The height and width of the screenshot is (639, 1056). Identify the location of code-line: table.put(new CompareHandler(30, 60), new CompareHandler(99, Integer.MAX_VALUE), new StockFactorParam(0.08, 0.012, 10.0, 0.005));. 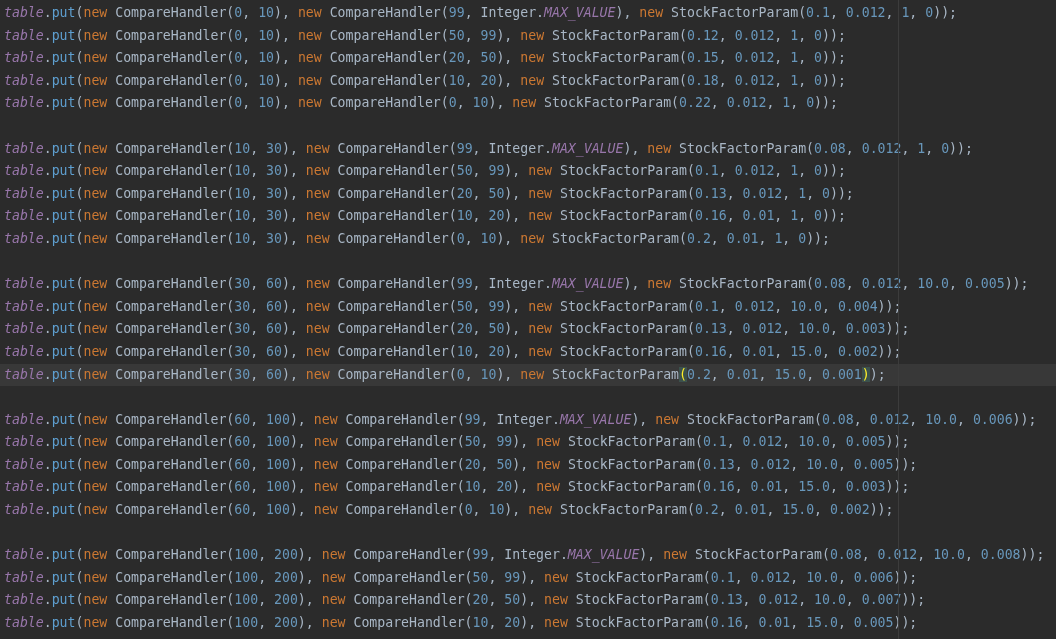
(516, 284).